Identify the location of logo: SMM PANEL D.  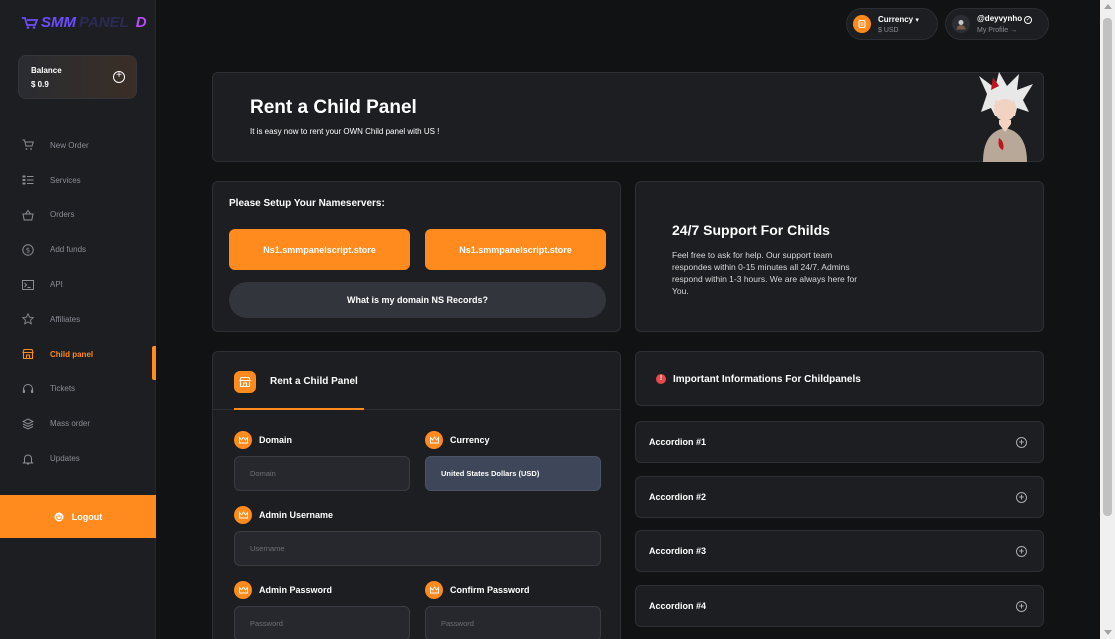
(84, 22).